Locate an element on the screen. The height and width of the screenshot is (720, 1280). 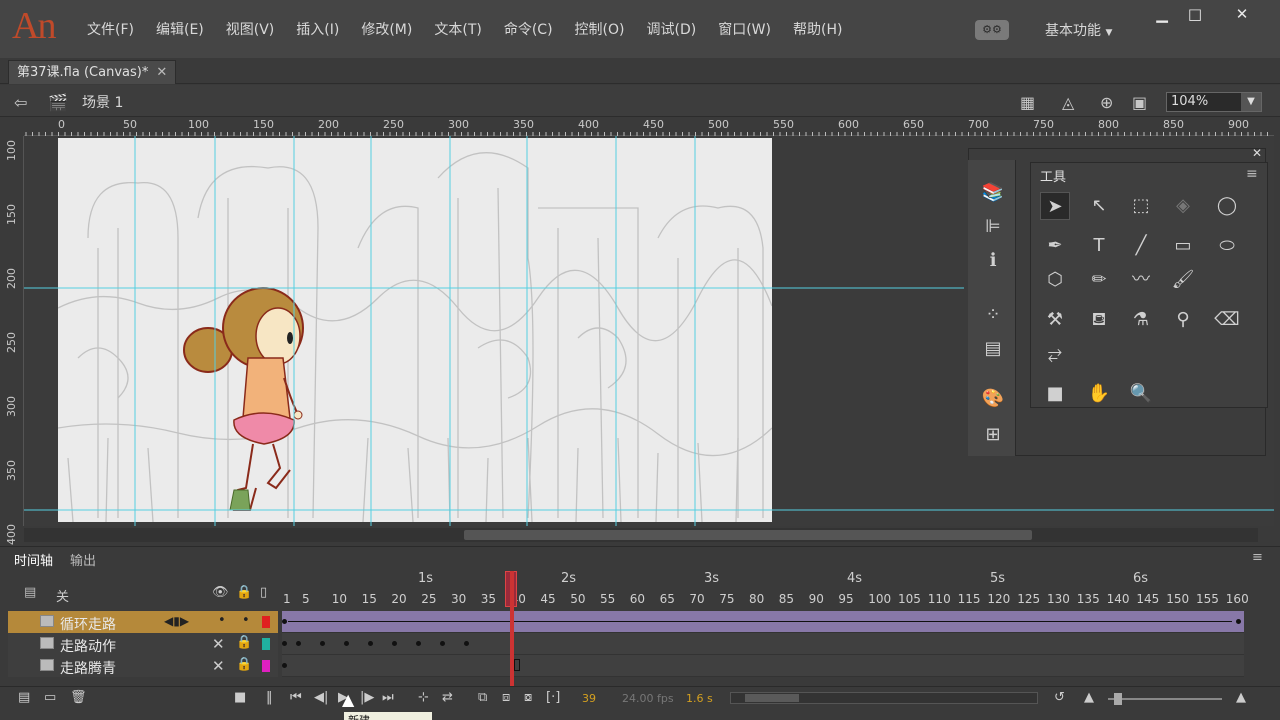
layer-row: 走路腾青 ✕ 🔒 is located at coordinates (143, 666).